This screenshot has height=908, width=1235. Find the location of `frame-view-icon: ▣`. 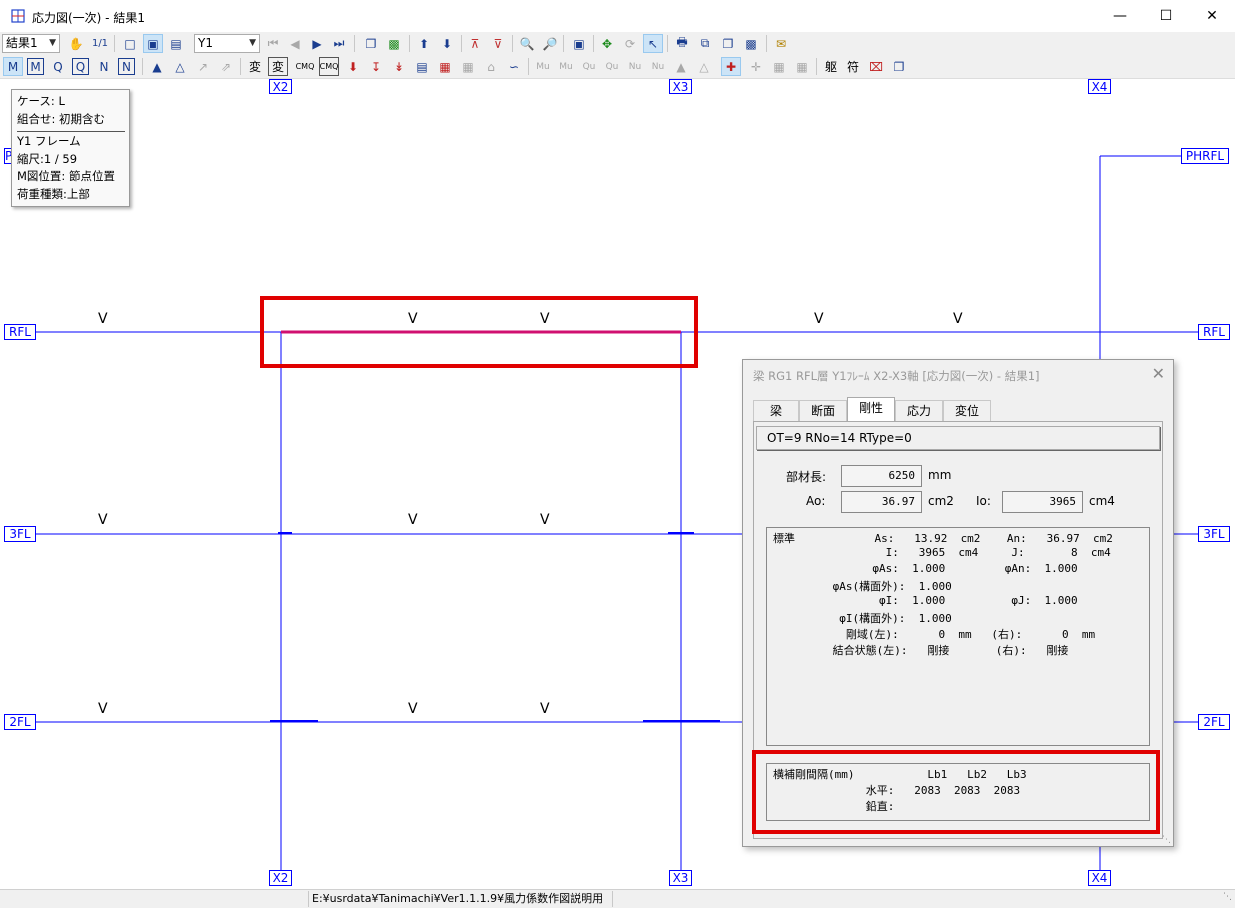

frame-view-icon: ▣ is located at coordinates (153, 43).